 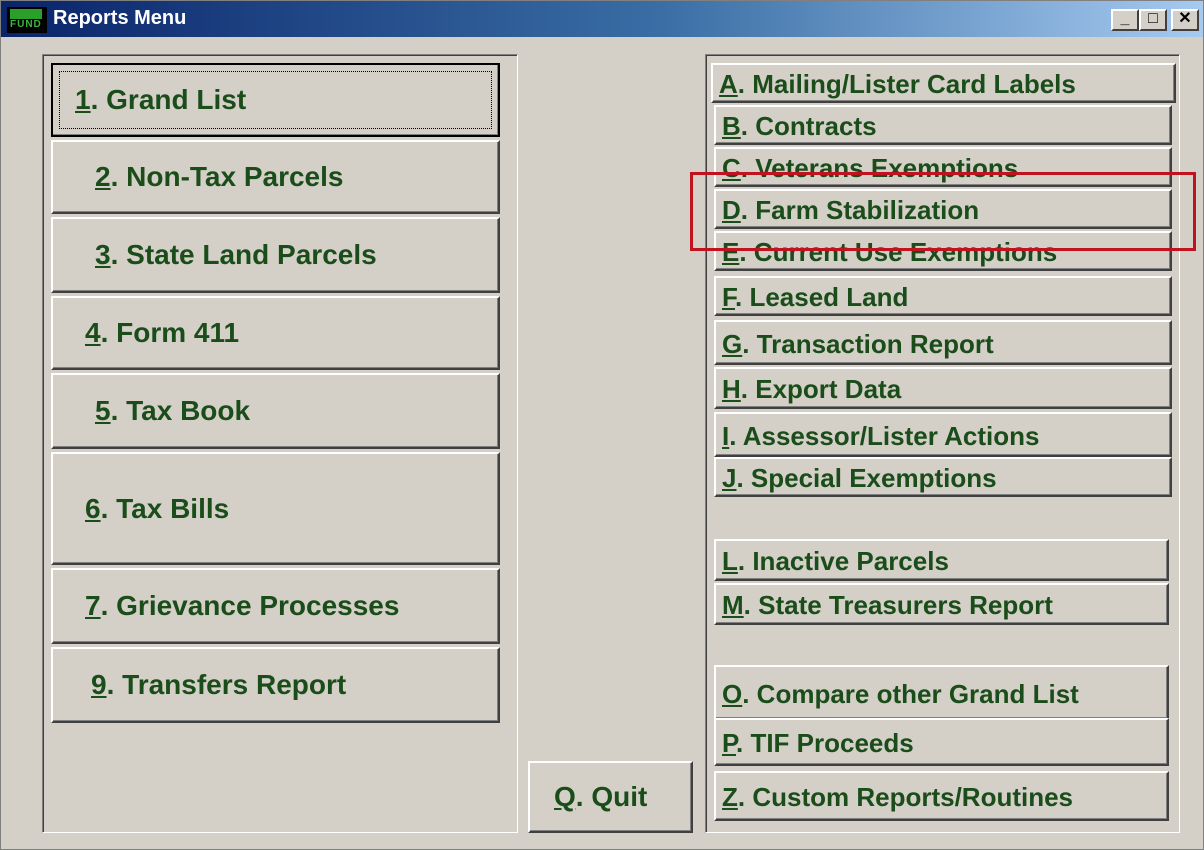 I want to click on app-logo-icon: FUND, so click(x=27, y=20).